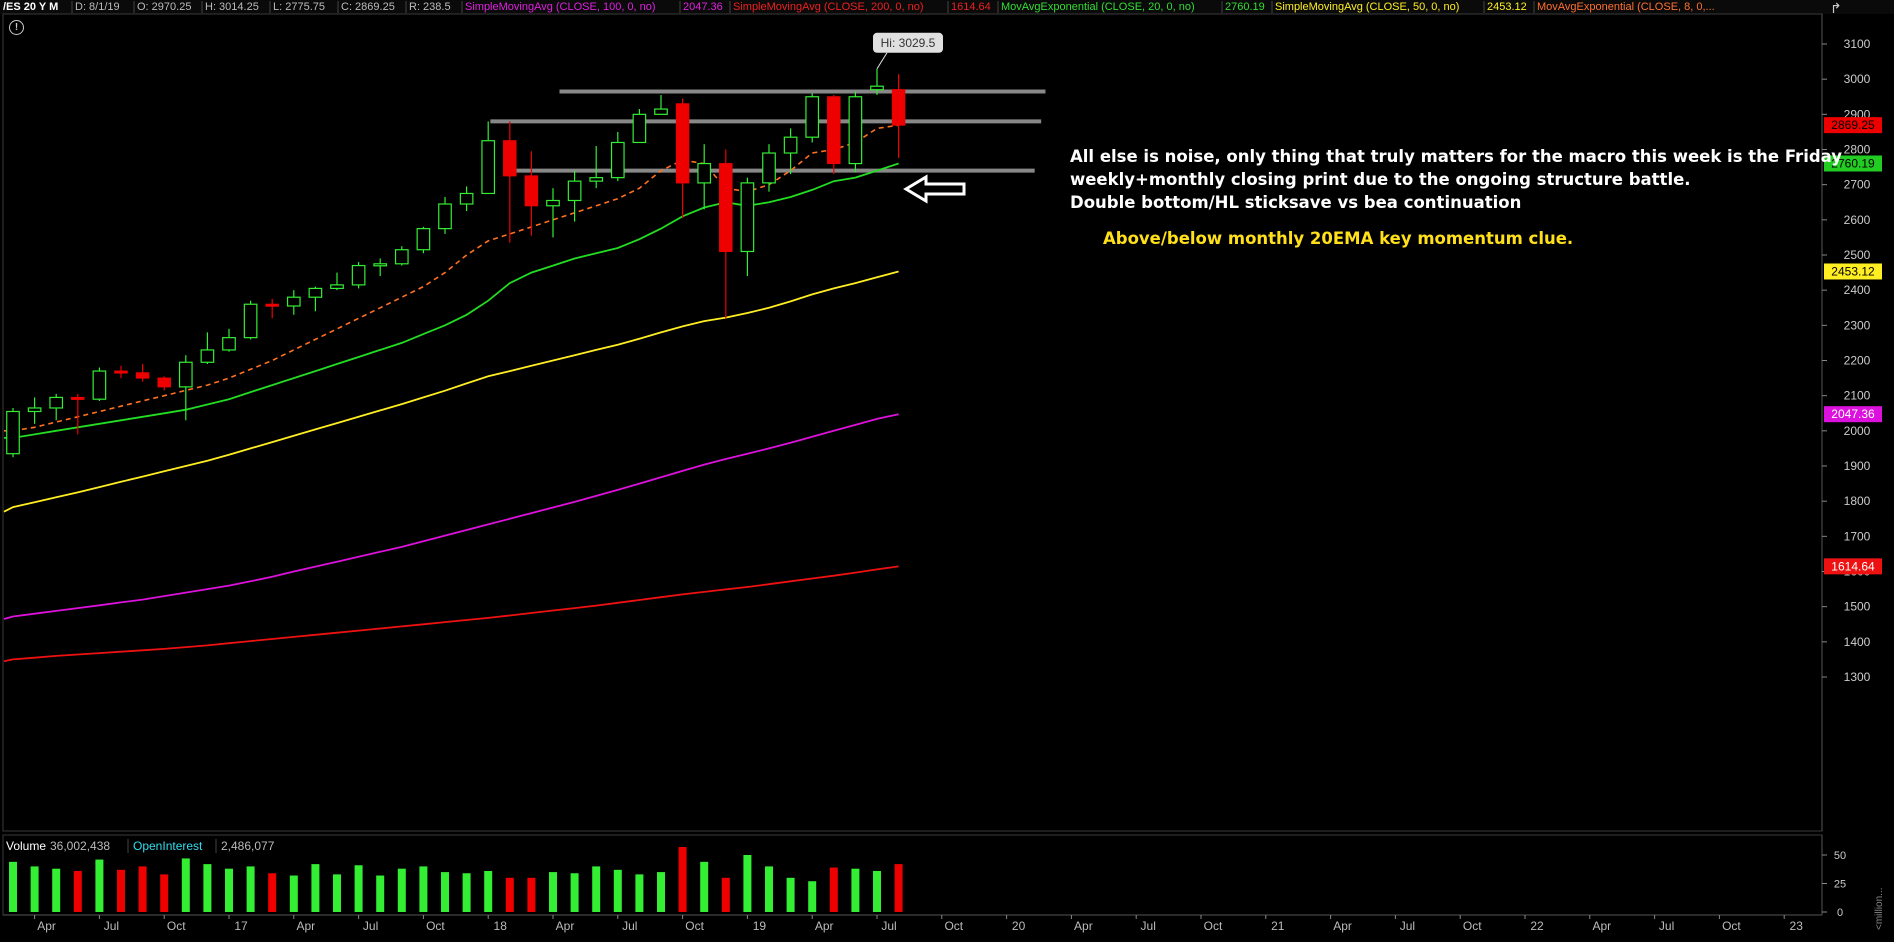  I want to click on x-tick-label: 20, so click(1019, 926).